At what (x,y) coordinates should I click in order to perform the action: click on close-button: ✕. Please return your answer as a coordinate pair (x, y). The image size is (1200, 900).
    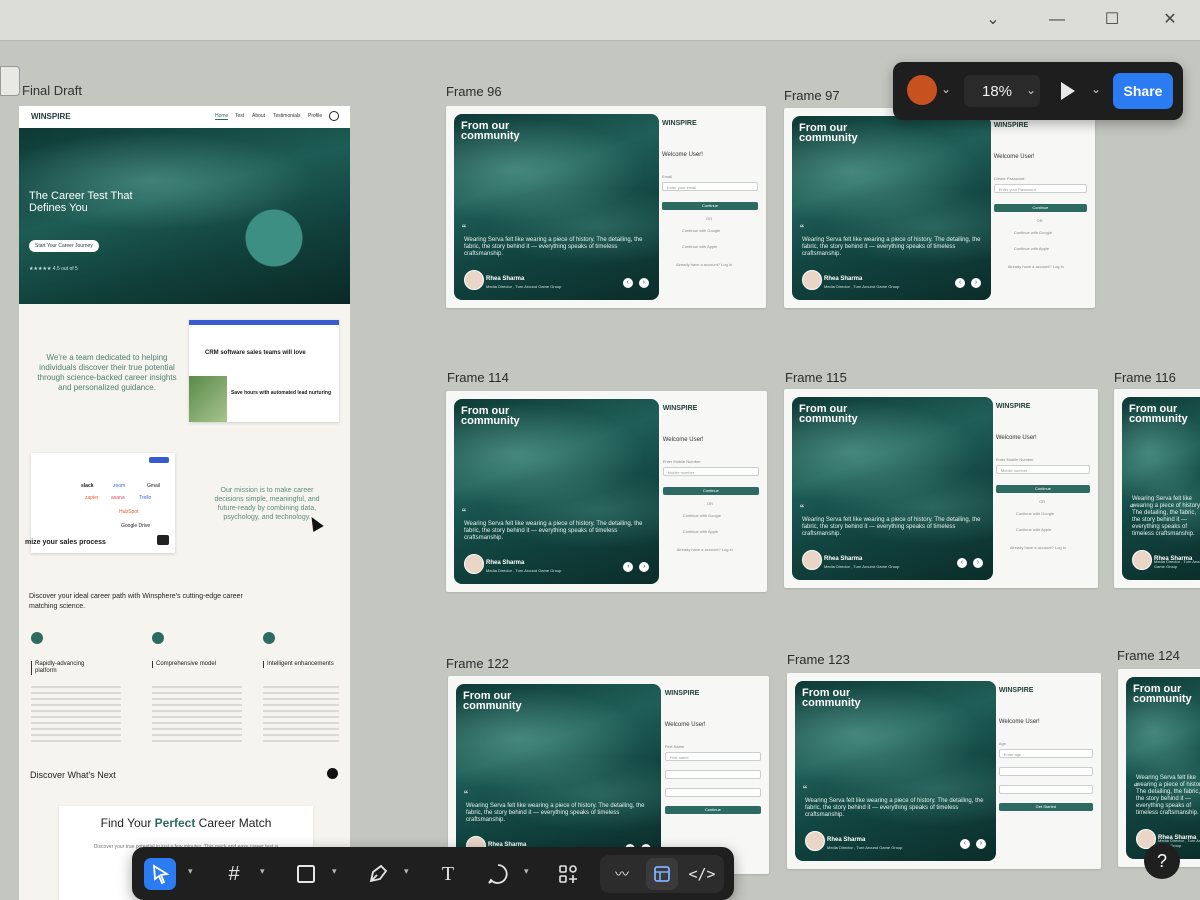
    Looking at the image, I should click on (1170, 20).